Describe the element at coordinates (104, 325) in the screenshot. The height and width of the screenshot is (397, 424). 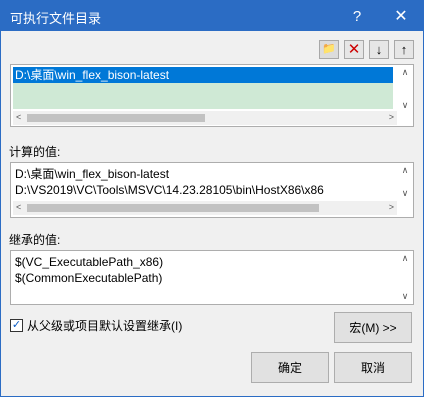
I see `inherit-checkbox-label: 从父级或项目默认设置继承(I)` at that location.